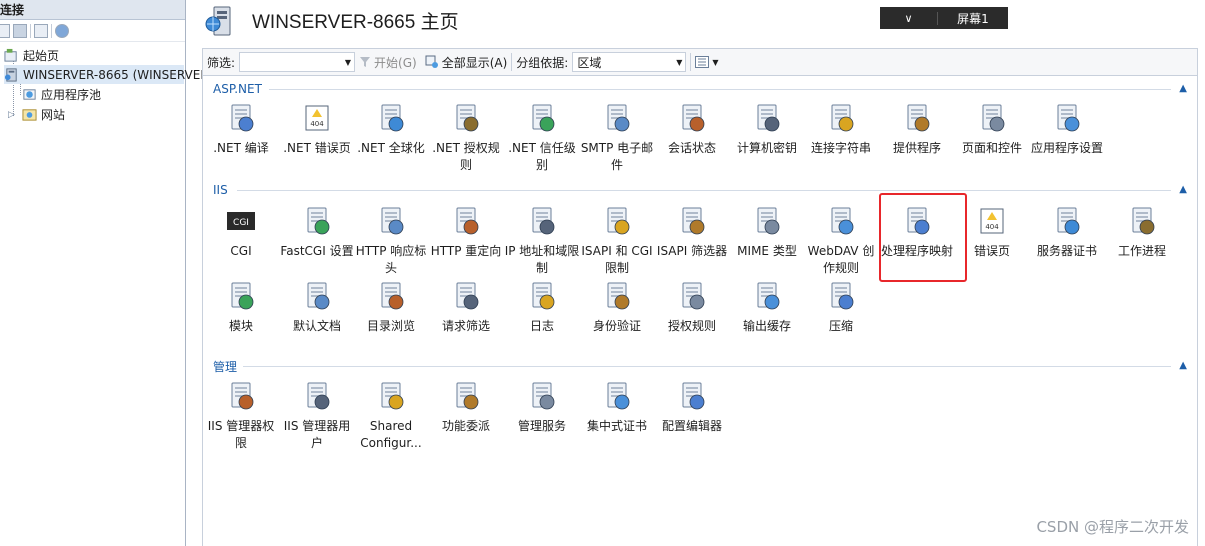 The image size is (1205, 546). Describe the element at coordinates (31, 55) in the screenshot. I see `tree-item-start-page: 起始页` at that location.